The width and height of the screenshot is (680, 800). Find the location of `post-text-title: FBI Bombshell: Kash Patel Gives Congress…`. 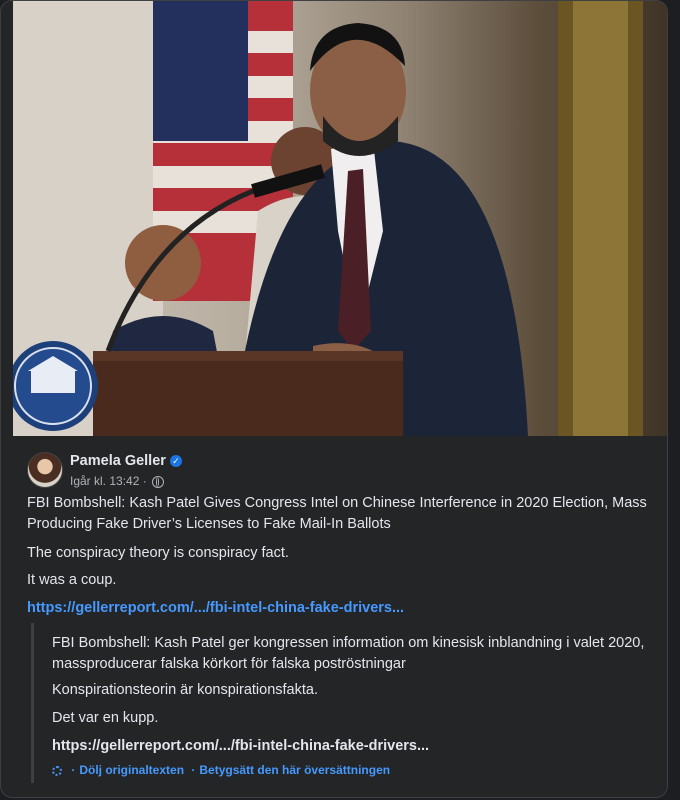

post-text-title: FBI Bombshell: Kash Patel Gives Congress… is located at coordinates (337, 513).